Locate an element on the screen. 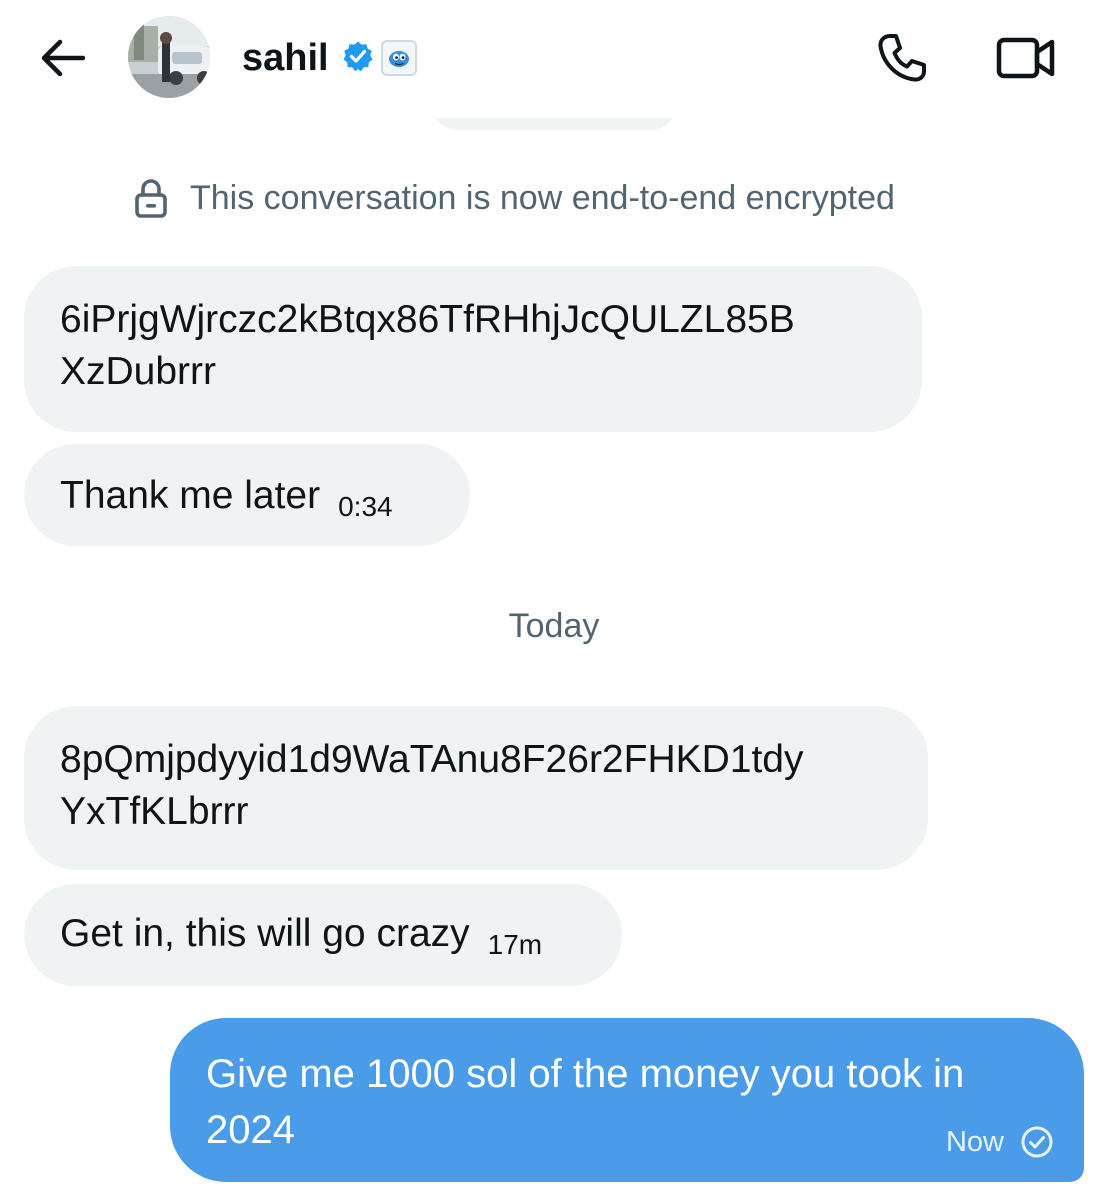 This screenshot has height=1200, width=1108. affiliate-badge-icon is located at coordinates (399, 58).